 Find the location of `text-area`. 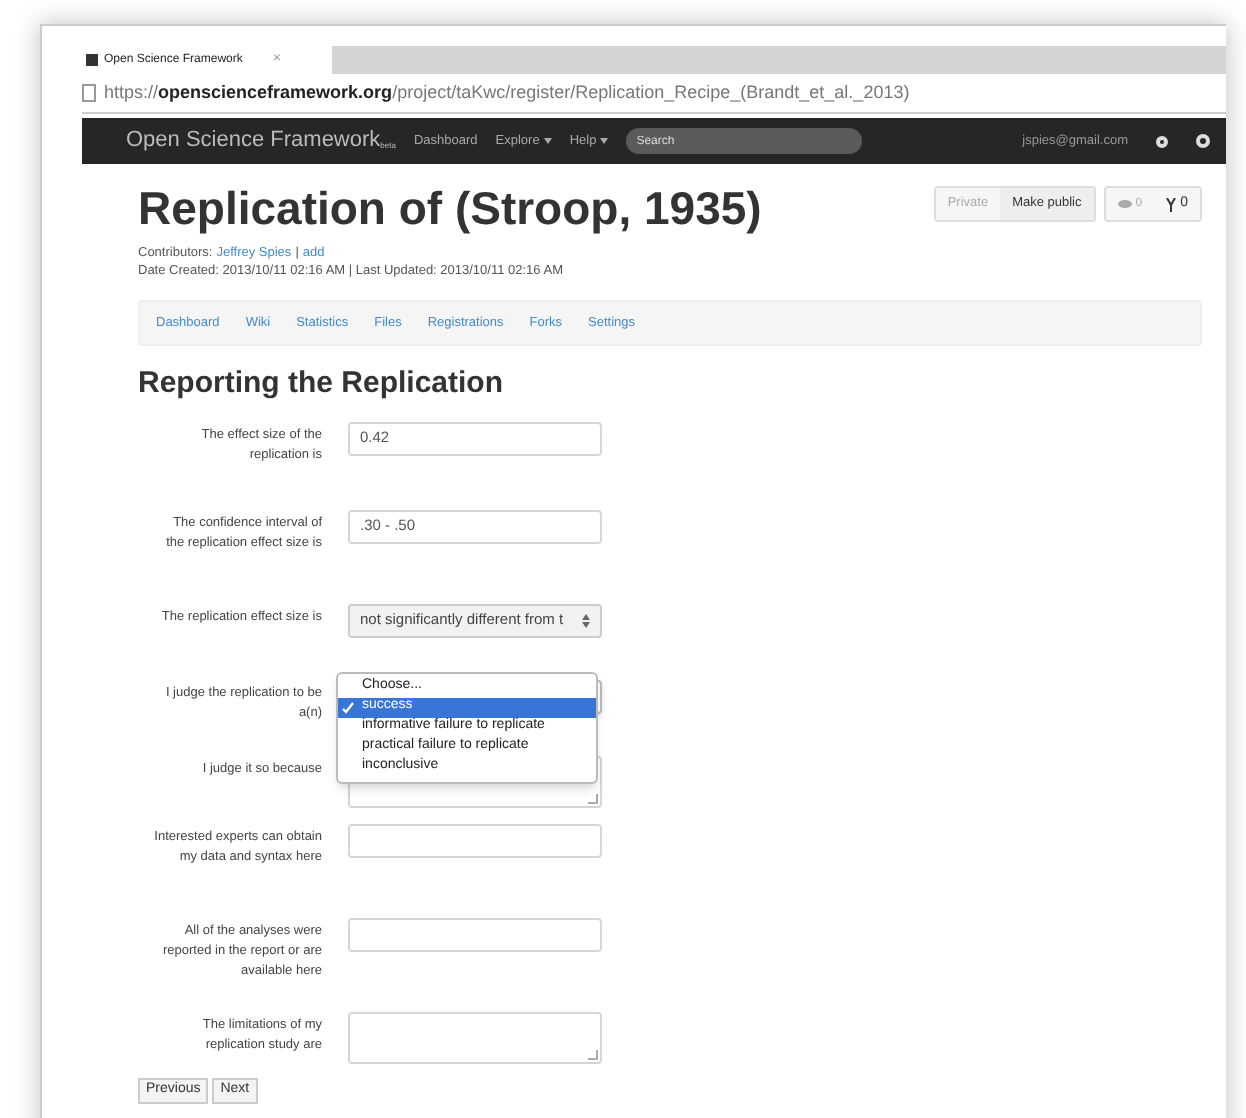

text-area is located at coordinates (475, 1037).